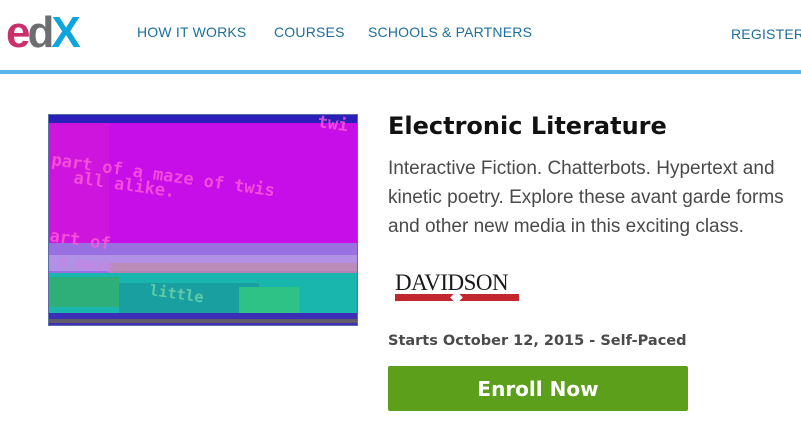 This screenshot has width=801, height=421. What do you see at coordinates (309, 32) in the screenshot?
I see `nav-courses: COURSES` at bounding box center [309, 32].